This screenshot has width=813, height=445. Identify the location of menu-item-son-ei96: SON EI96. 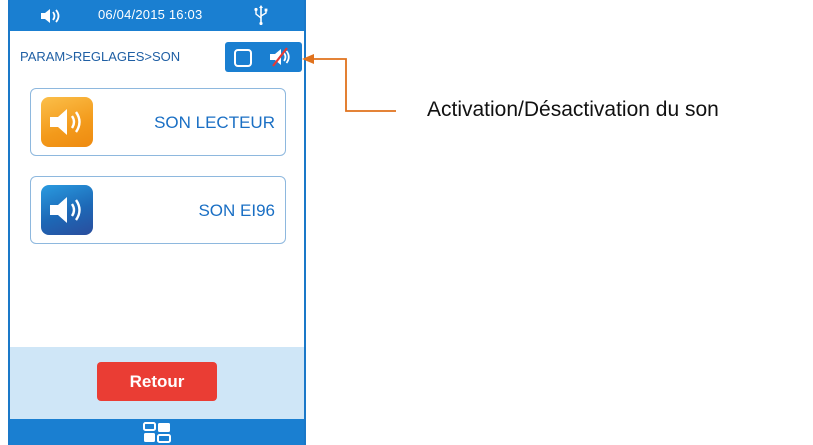
(158, 210).